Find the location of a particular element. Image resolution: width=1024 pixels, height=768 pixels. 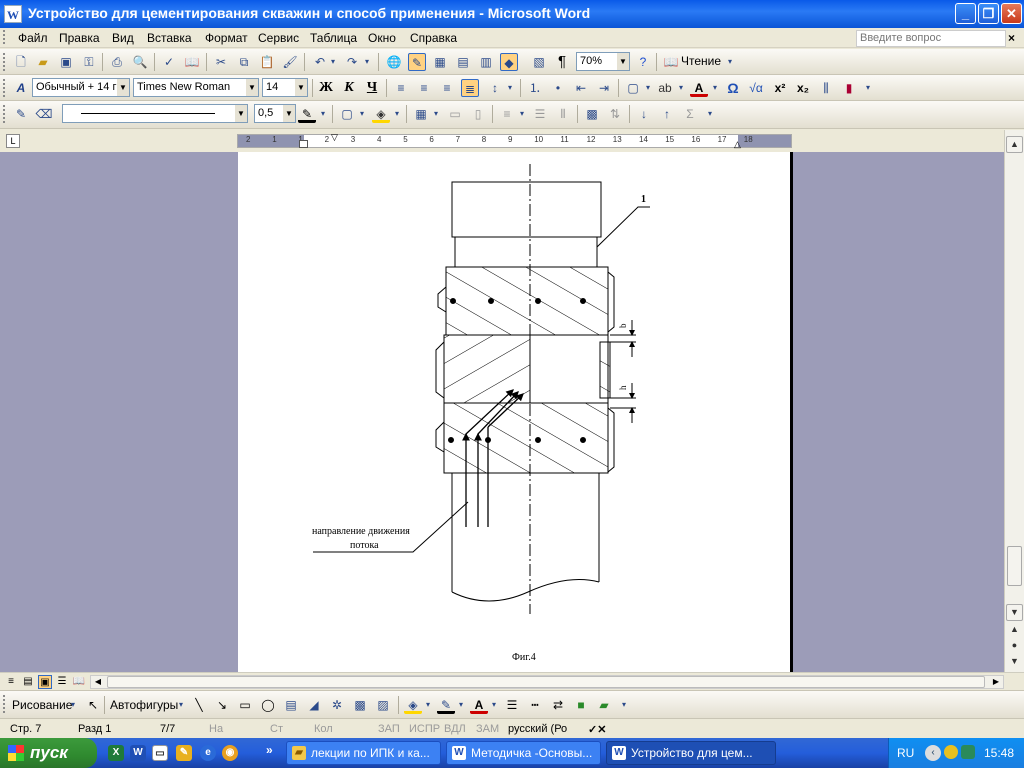

format-painter-icon: 🖌 is located at coordinates (290, 62).